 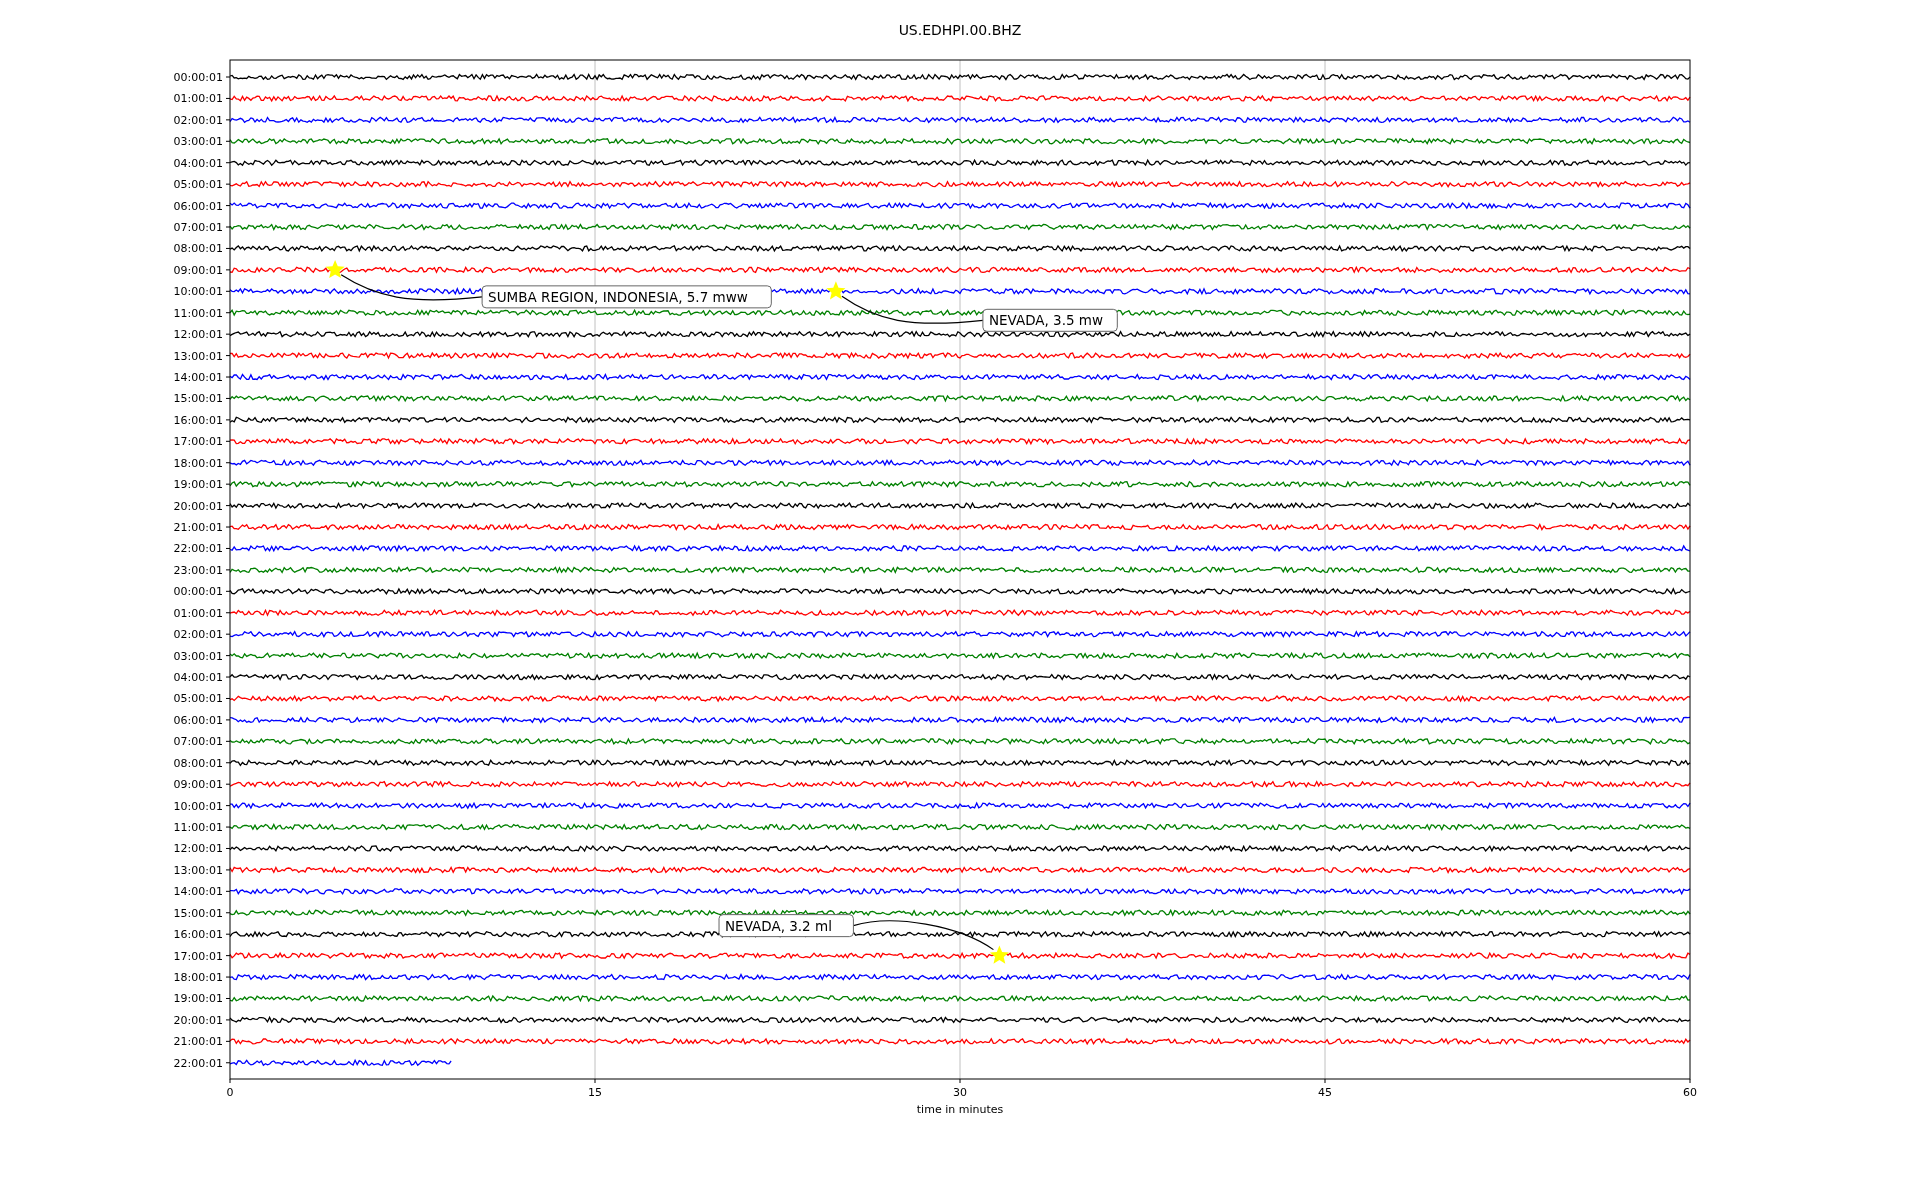 I want to click on axis-tick-label: 45, so click(x=1325, y=1092).